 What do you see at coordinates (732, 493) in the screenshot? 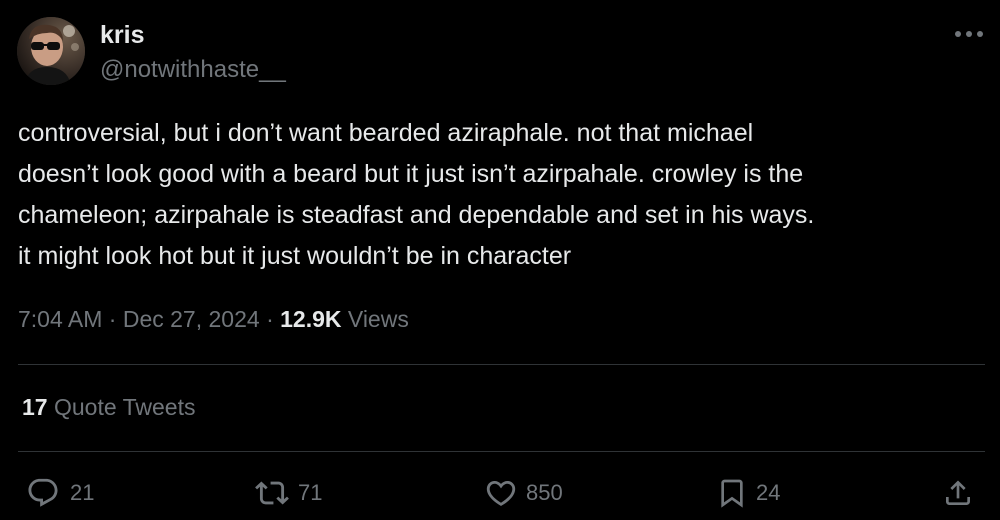
I see `bookmark-icon` at bounding box center [732, 493].